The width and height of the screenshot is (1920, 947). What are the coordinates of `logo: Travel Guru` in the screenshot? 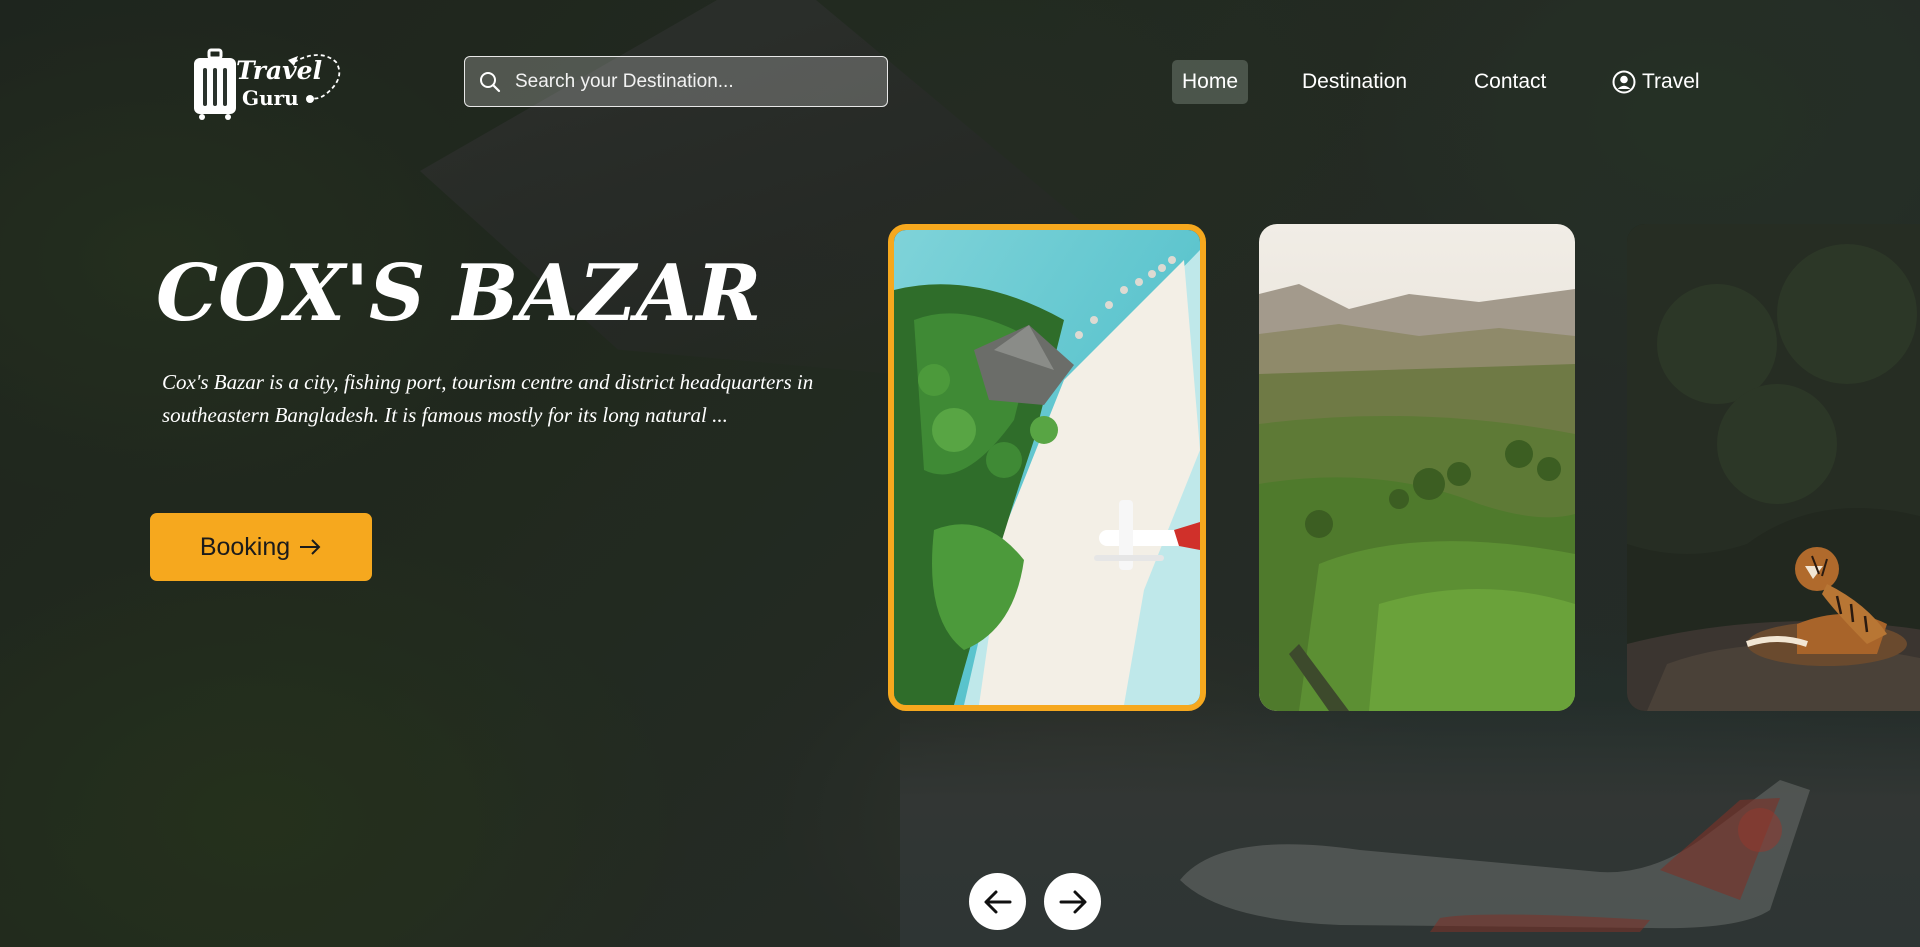 It's located at (270, 84).